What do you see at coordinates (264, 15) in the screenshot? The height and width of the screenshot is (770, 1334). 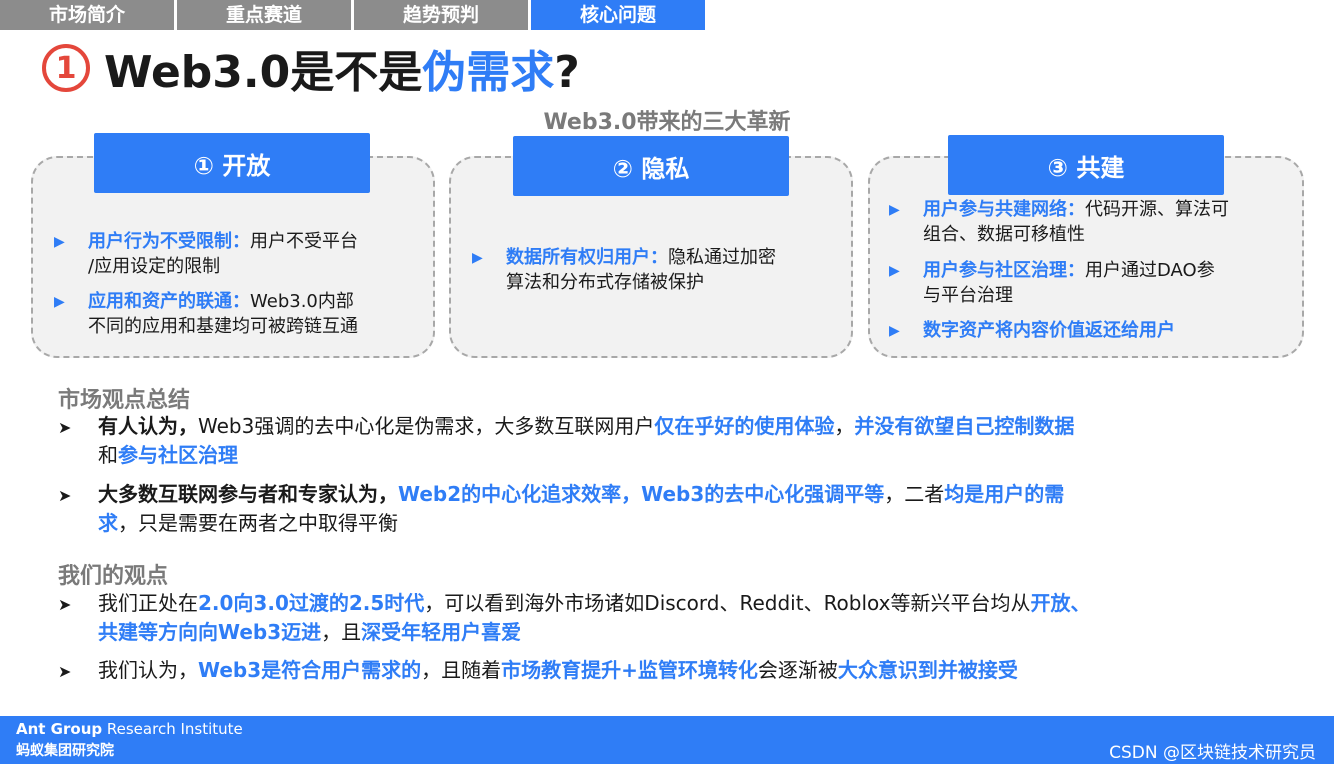 I see `tab-key-tracks: 重点赛道` at bounding box center [264, 15].